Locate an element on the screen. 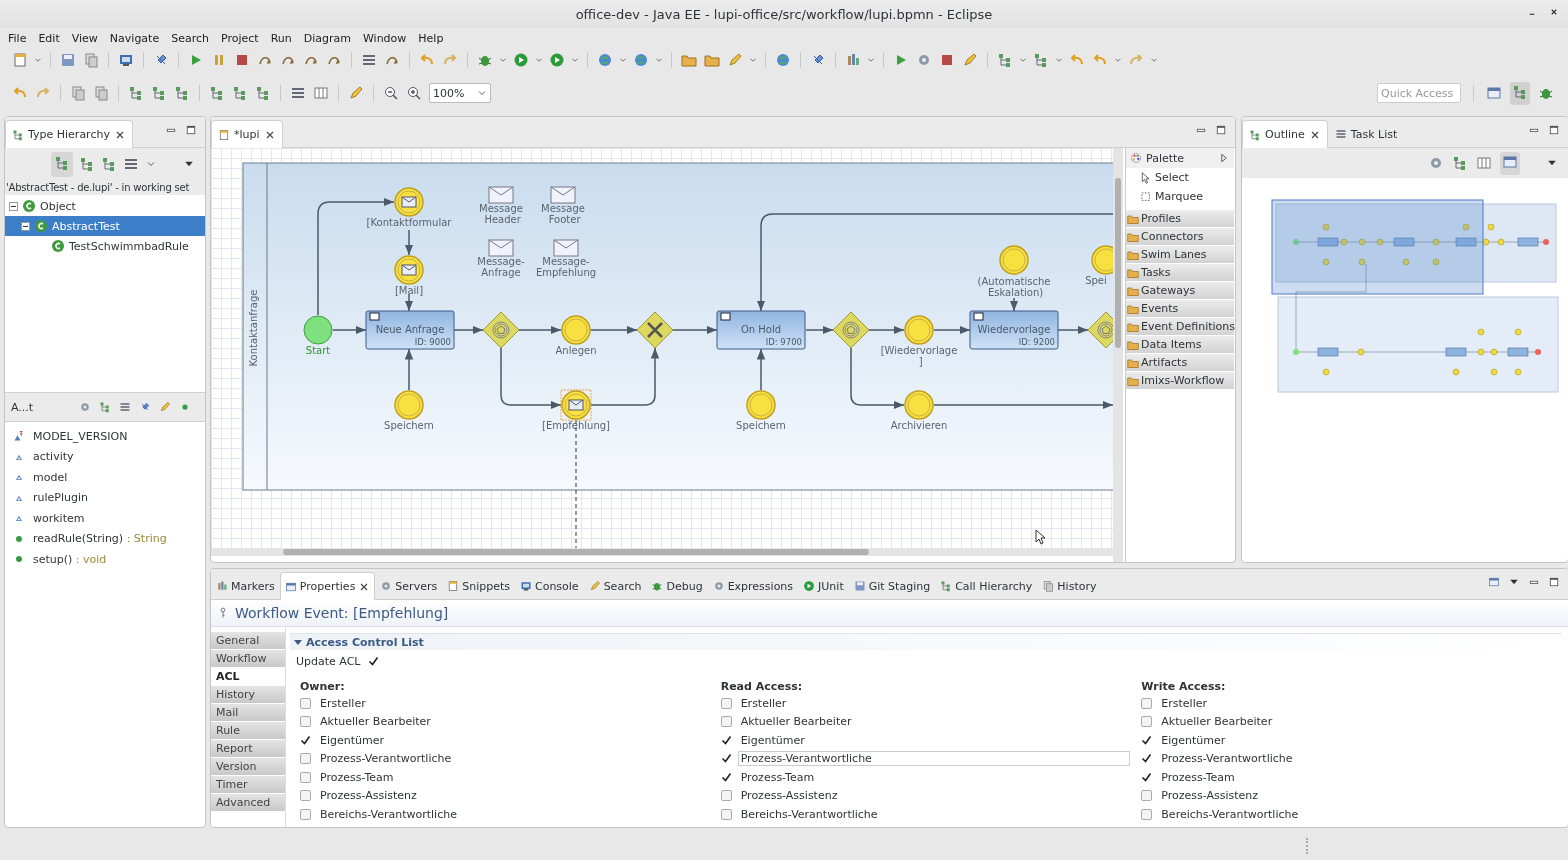 This screenshot has width=1568, height=860. menu-item: Diagram is located at coordinates (327, 38).